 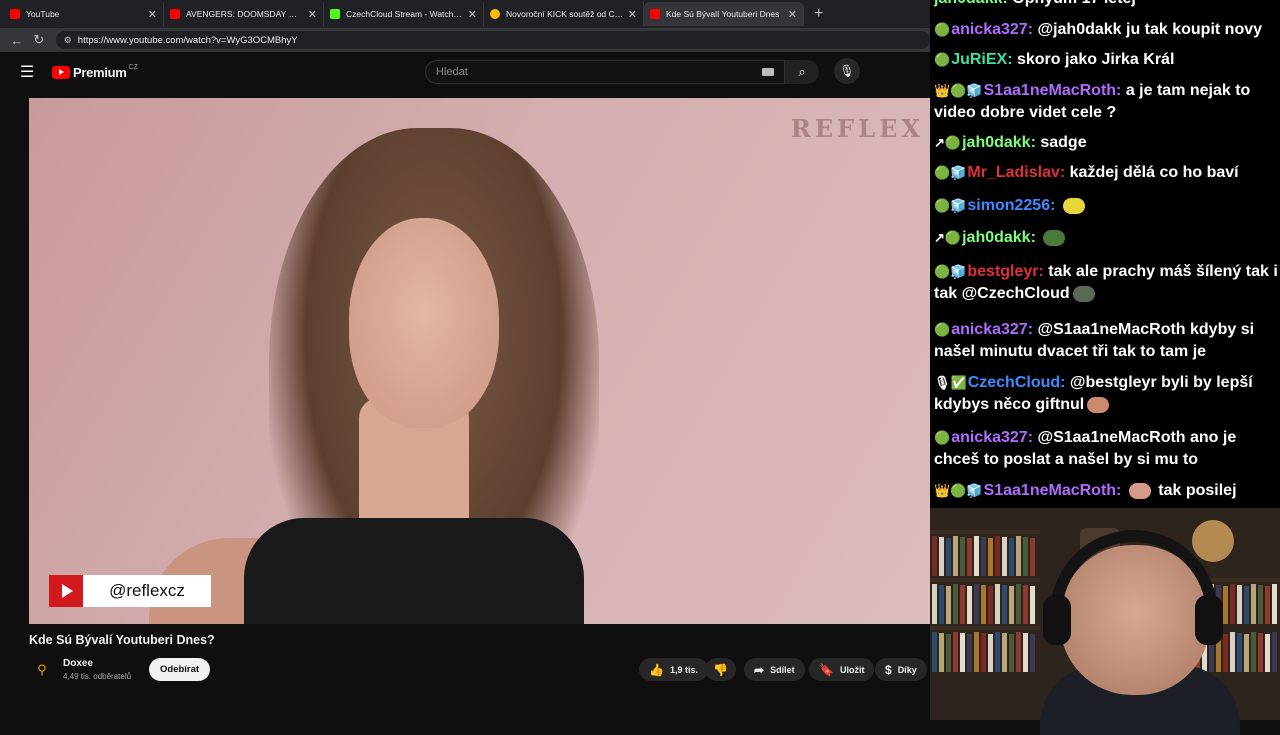 What do you see at coordinates (39, 40) in the screenshot?
I see `reload-icon: ↻` at bounding box center [39, 40].